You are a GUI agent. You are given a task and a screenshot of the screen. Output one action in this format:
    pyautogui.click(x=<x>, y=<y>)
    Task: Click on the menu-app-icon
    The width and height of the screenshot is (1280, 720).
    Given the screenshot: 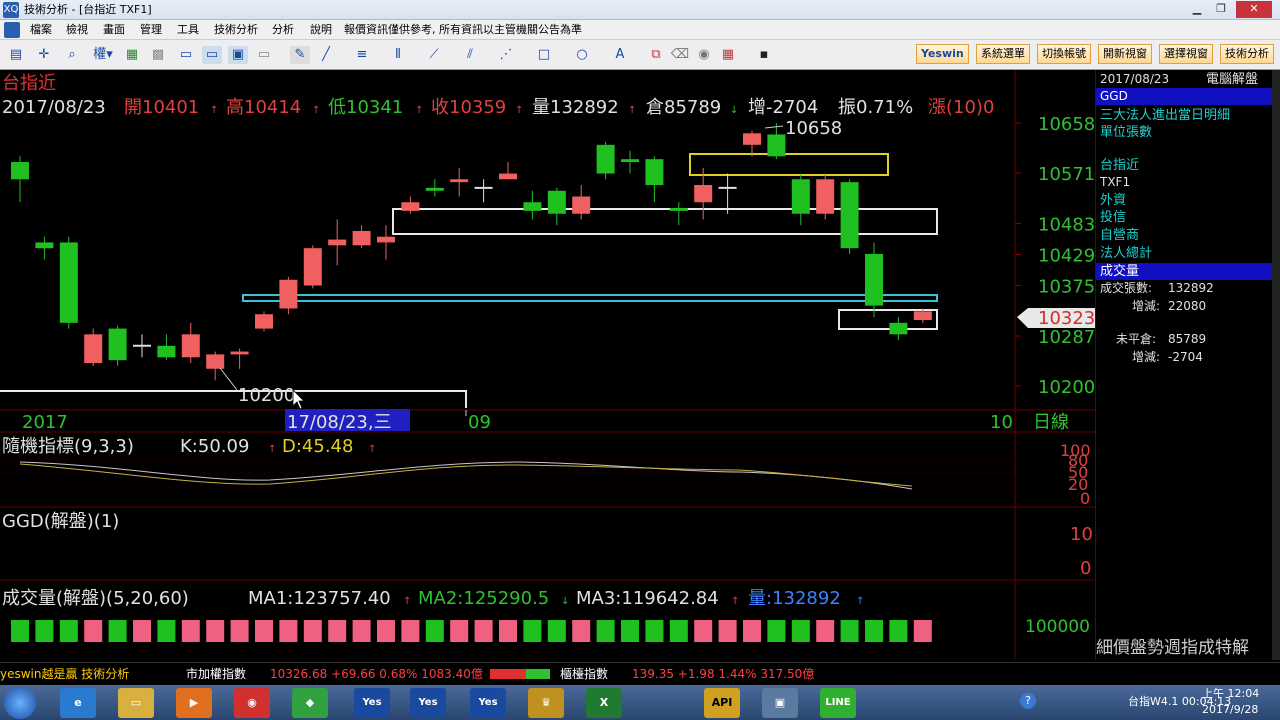 What is the action you would take?
    pyautogui.click(x=12, y=30)
    